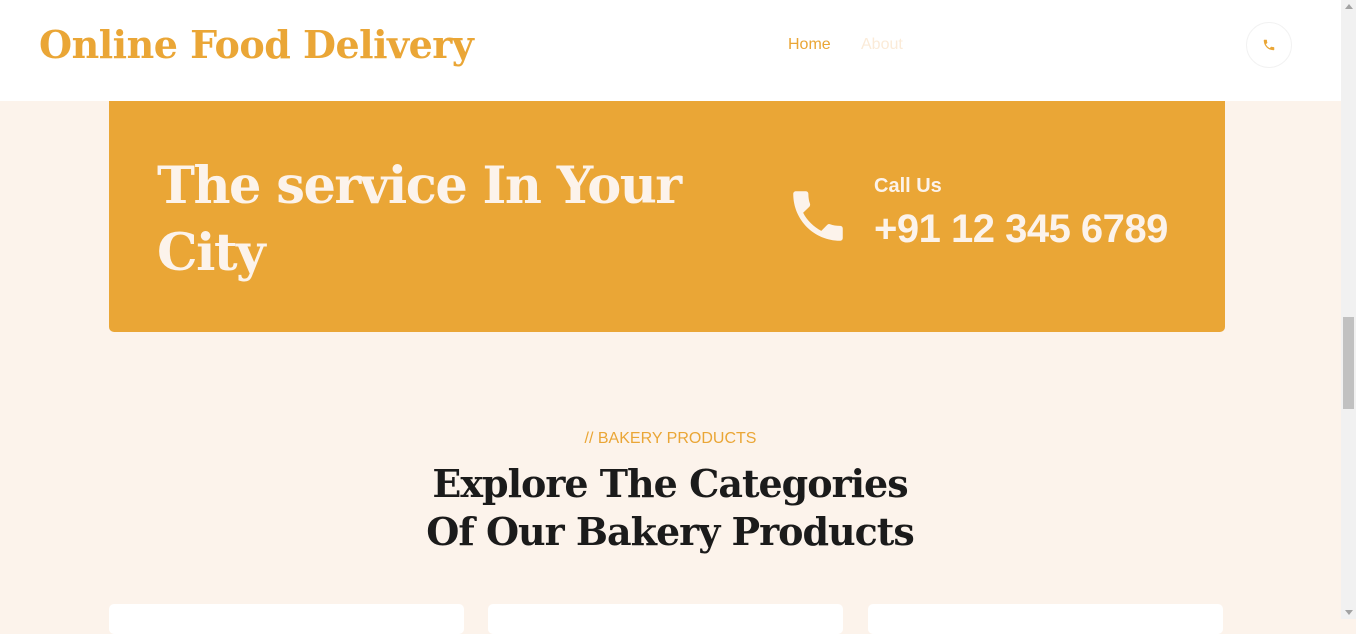 Image resolution: width=1356 pixels, height=634 pixels. Describe the element at coordinates (1348, 363) in the screenshot. I see `scrollbar-thumb` at that location.